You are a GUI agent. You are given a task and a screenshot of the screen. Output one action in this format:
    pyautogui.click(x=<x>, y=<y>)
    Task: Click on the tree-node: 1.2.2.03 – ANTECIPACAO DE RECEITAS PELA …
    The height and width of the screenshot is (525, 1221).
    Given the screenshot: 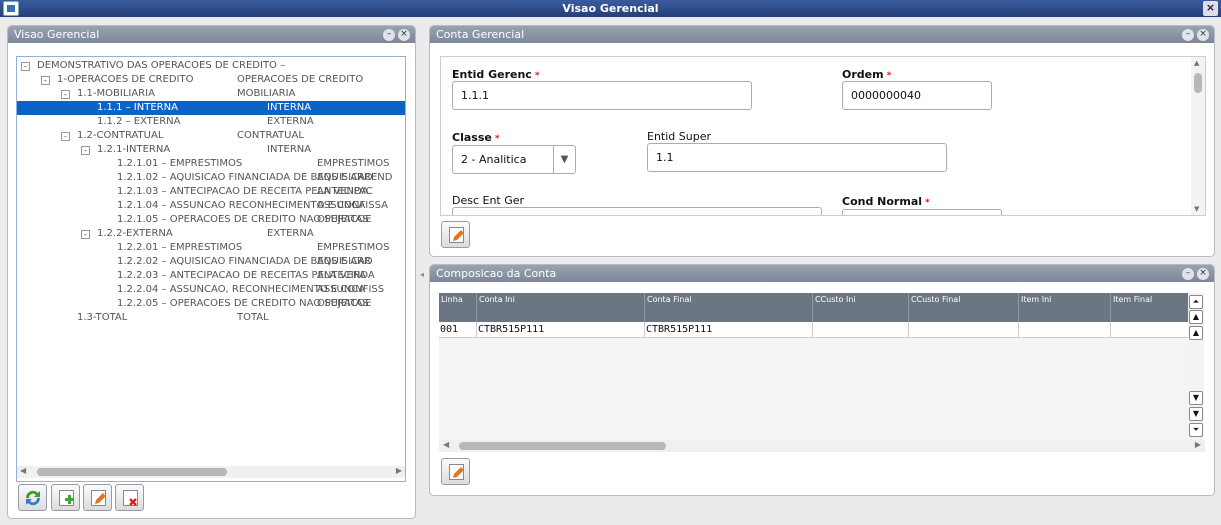 What is the action you would take?
    pyautogui.click(x=211, y=276)
    